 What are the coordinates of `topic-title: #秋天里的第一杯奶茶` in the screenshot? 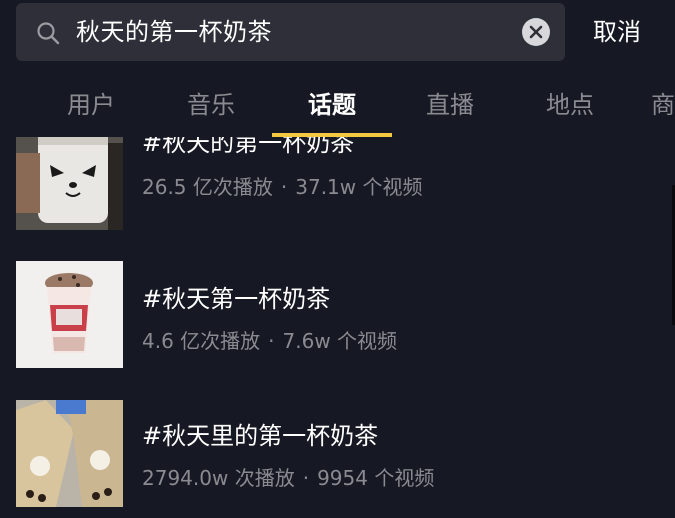 It's located at (260, 436).